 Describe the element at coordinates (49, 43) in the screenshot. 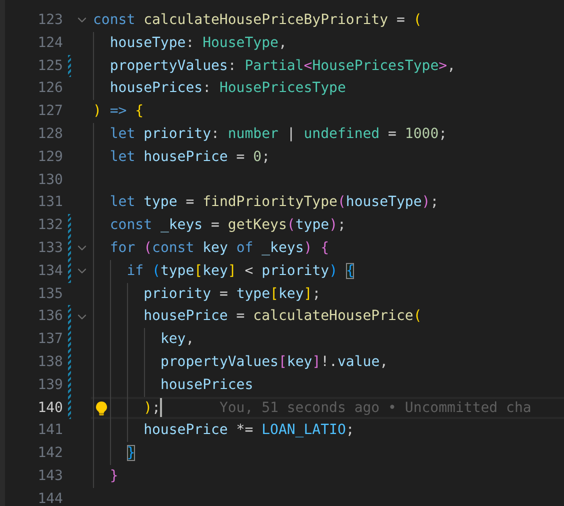

I see `line-number: 124` at that location.